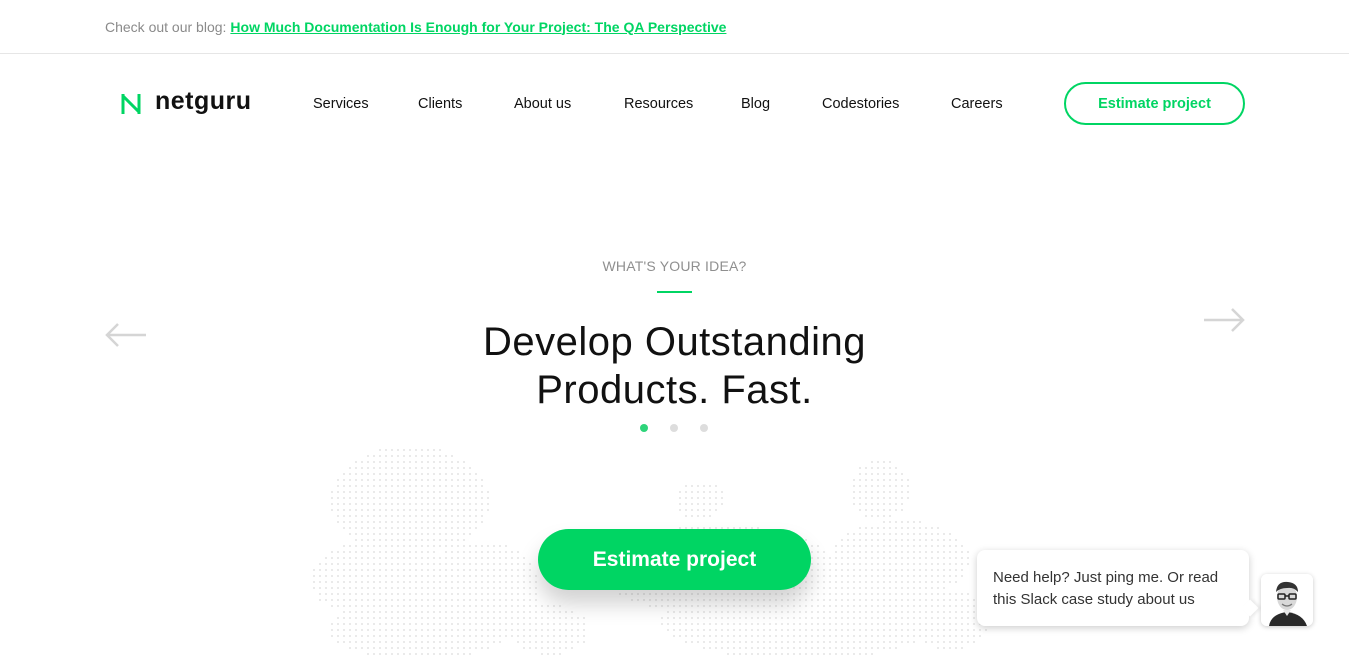  I want to click on slider-prev-button, so click(126, 337).